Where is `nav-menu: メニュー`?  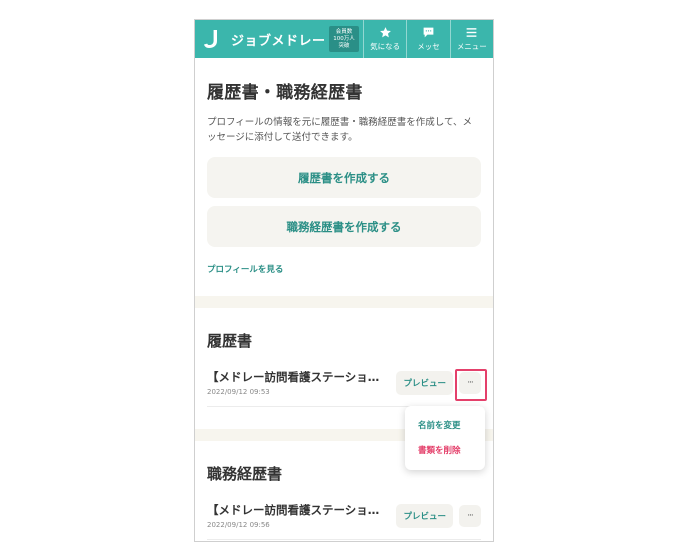
nav-menu: メニュー is located at coordinates (471, 39).